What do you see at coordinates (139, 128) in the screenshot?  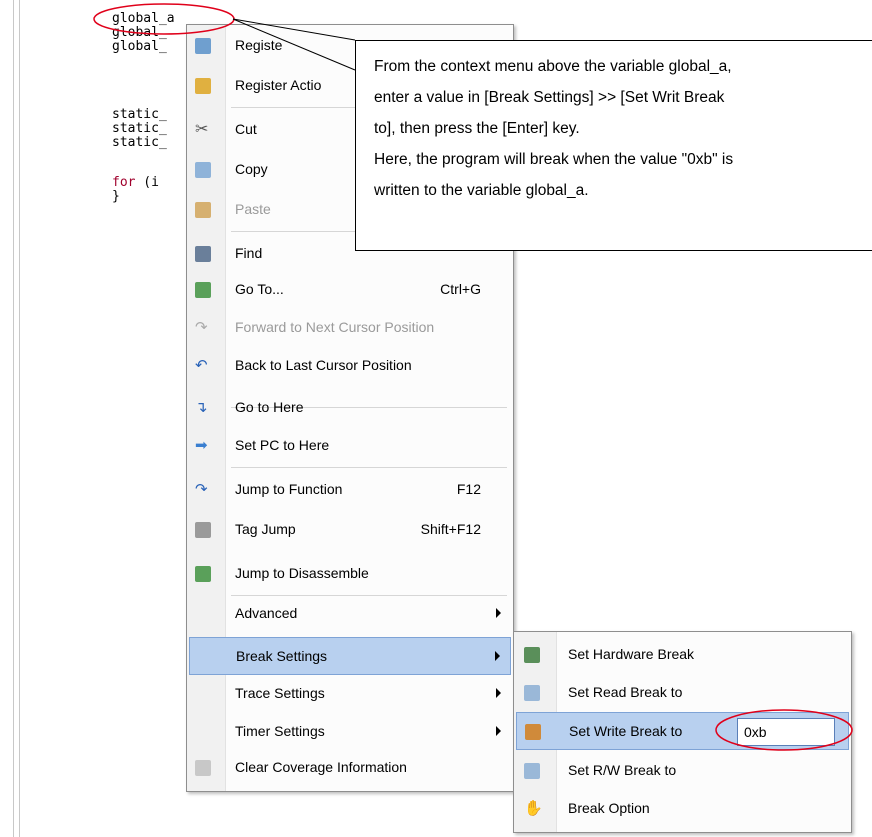 I see `code-line-5: static_` at bounding box center [139, 128].